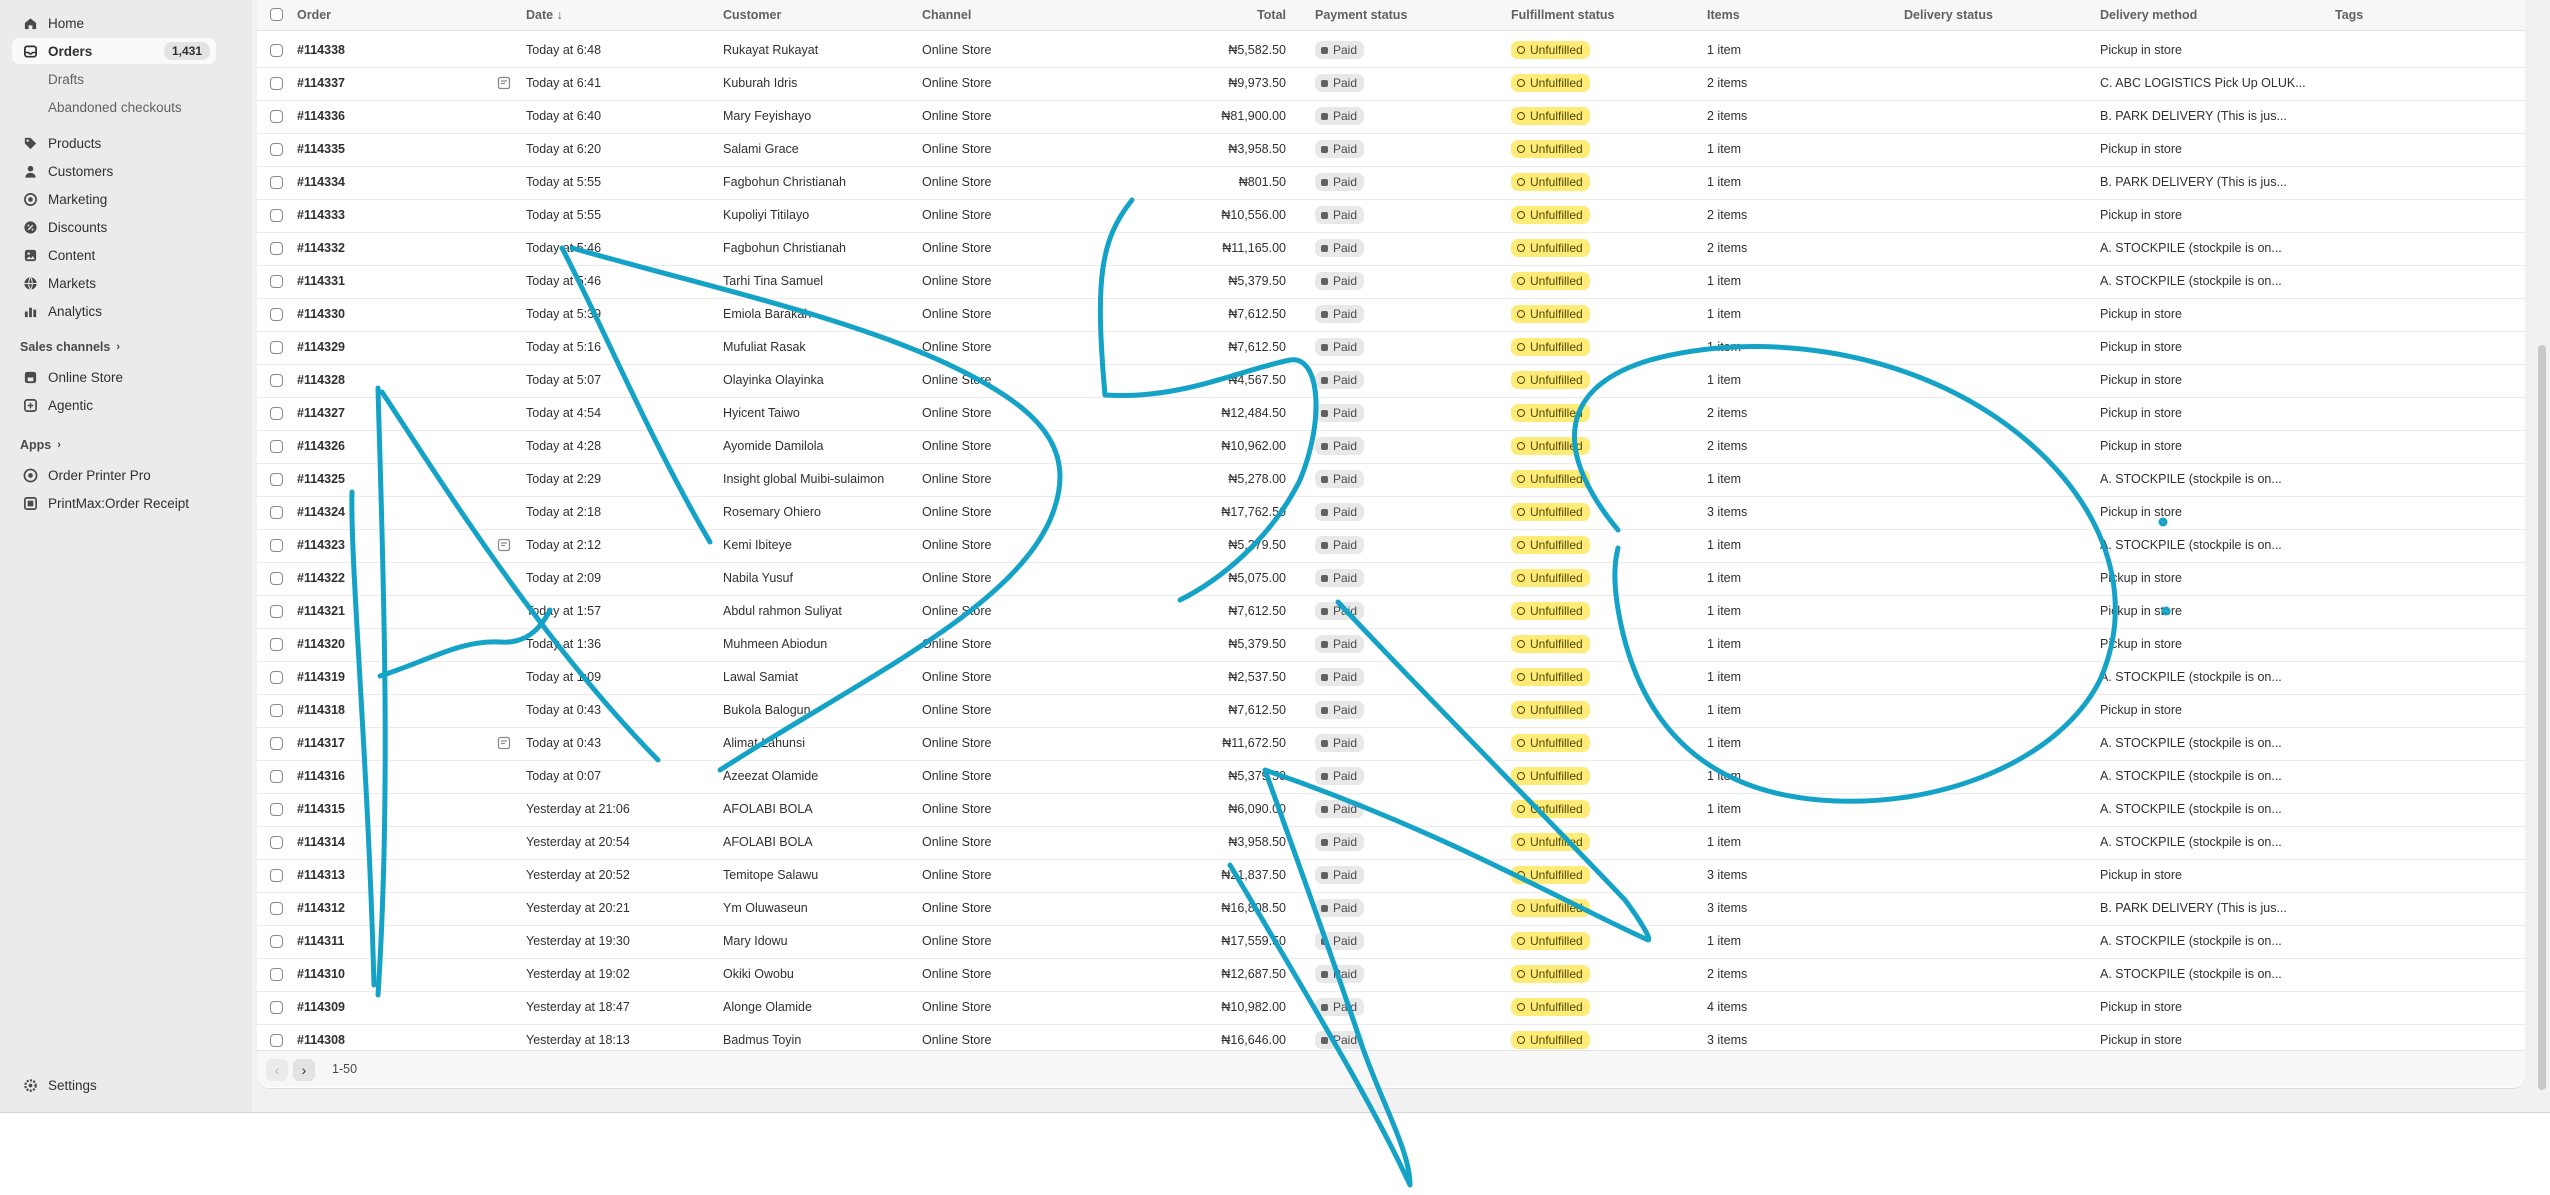 This screenshot has height=1195, width=2550. Describe the element at coordinates (277, 1070) in the screenshot. I see `previous-page-button: ‹` at that location.